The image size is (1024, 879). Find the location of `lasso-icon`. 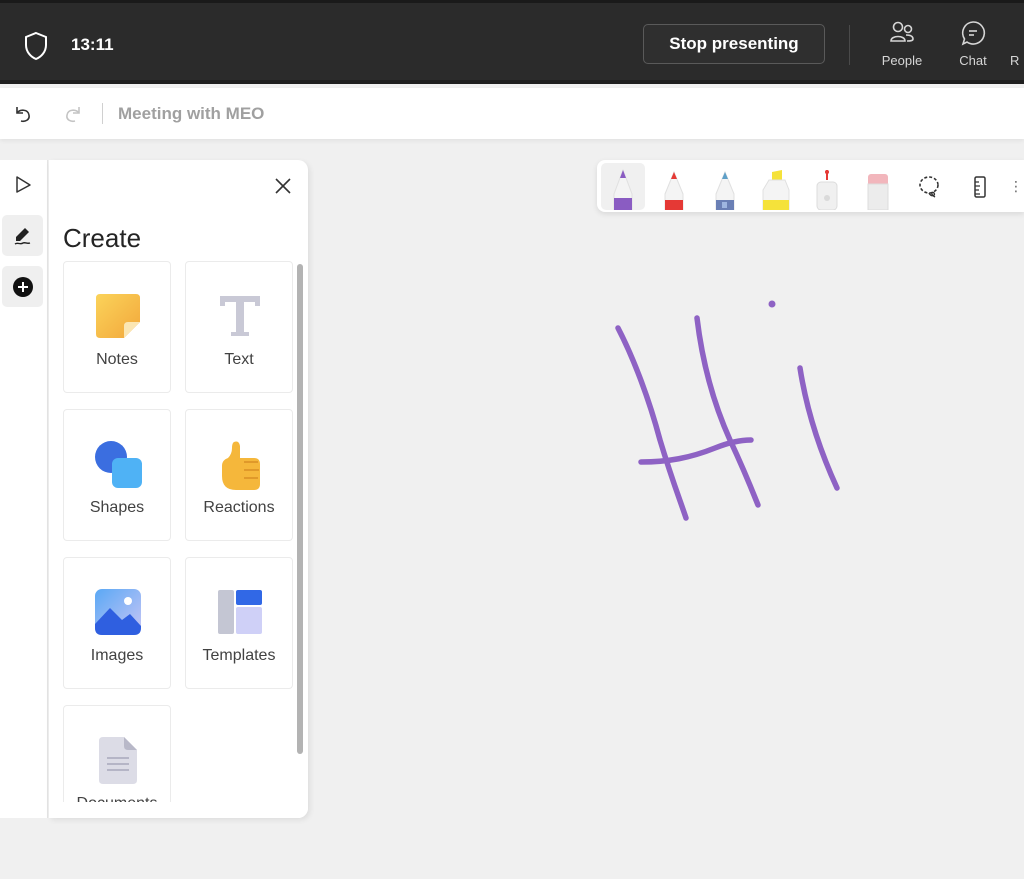

lasso-icon is located at coordinates (929, 186).